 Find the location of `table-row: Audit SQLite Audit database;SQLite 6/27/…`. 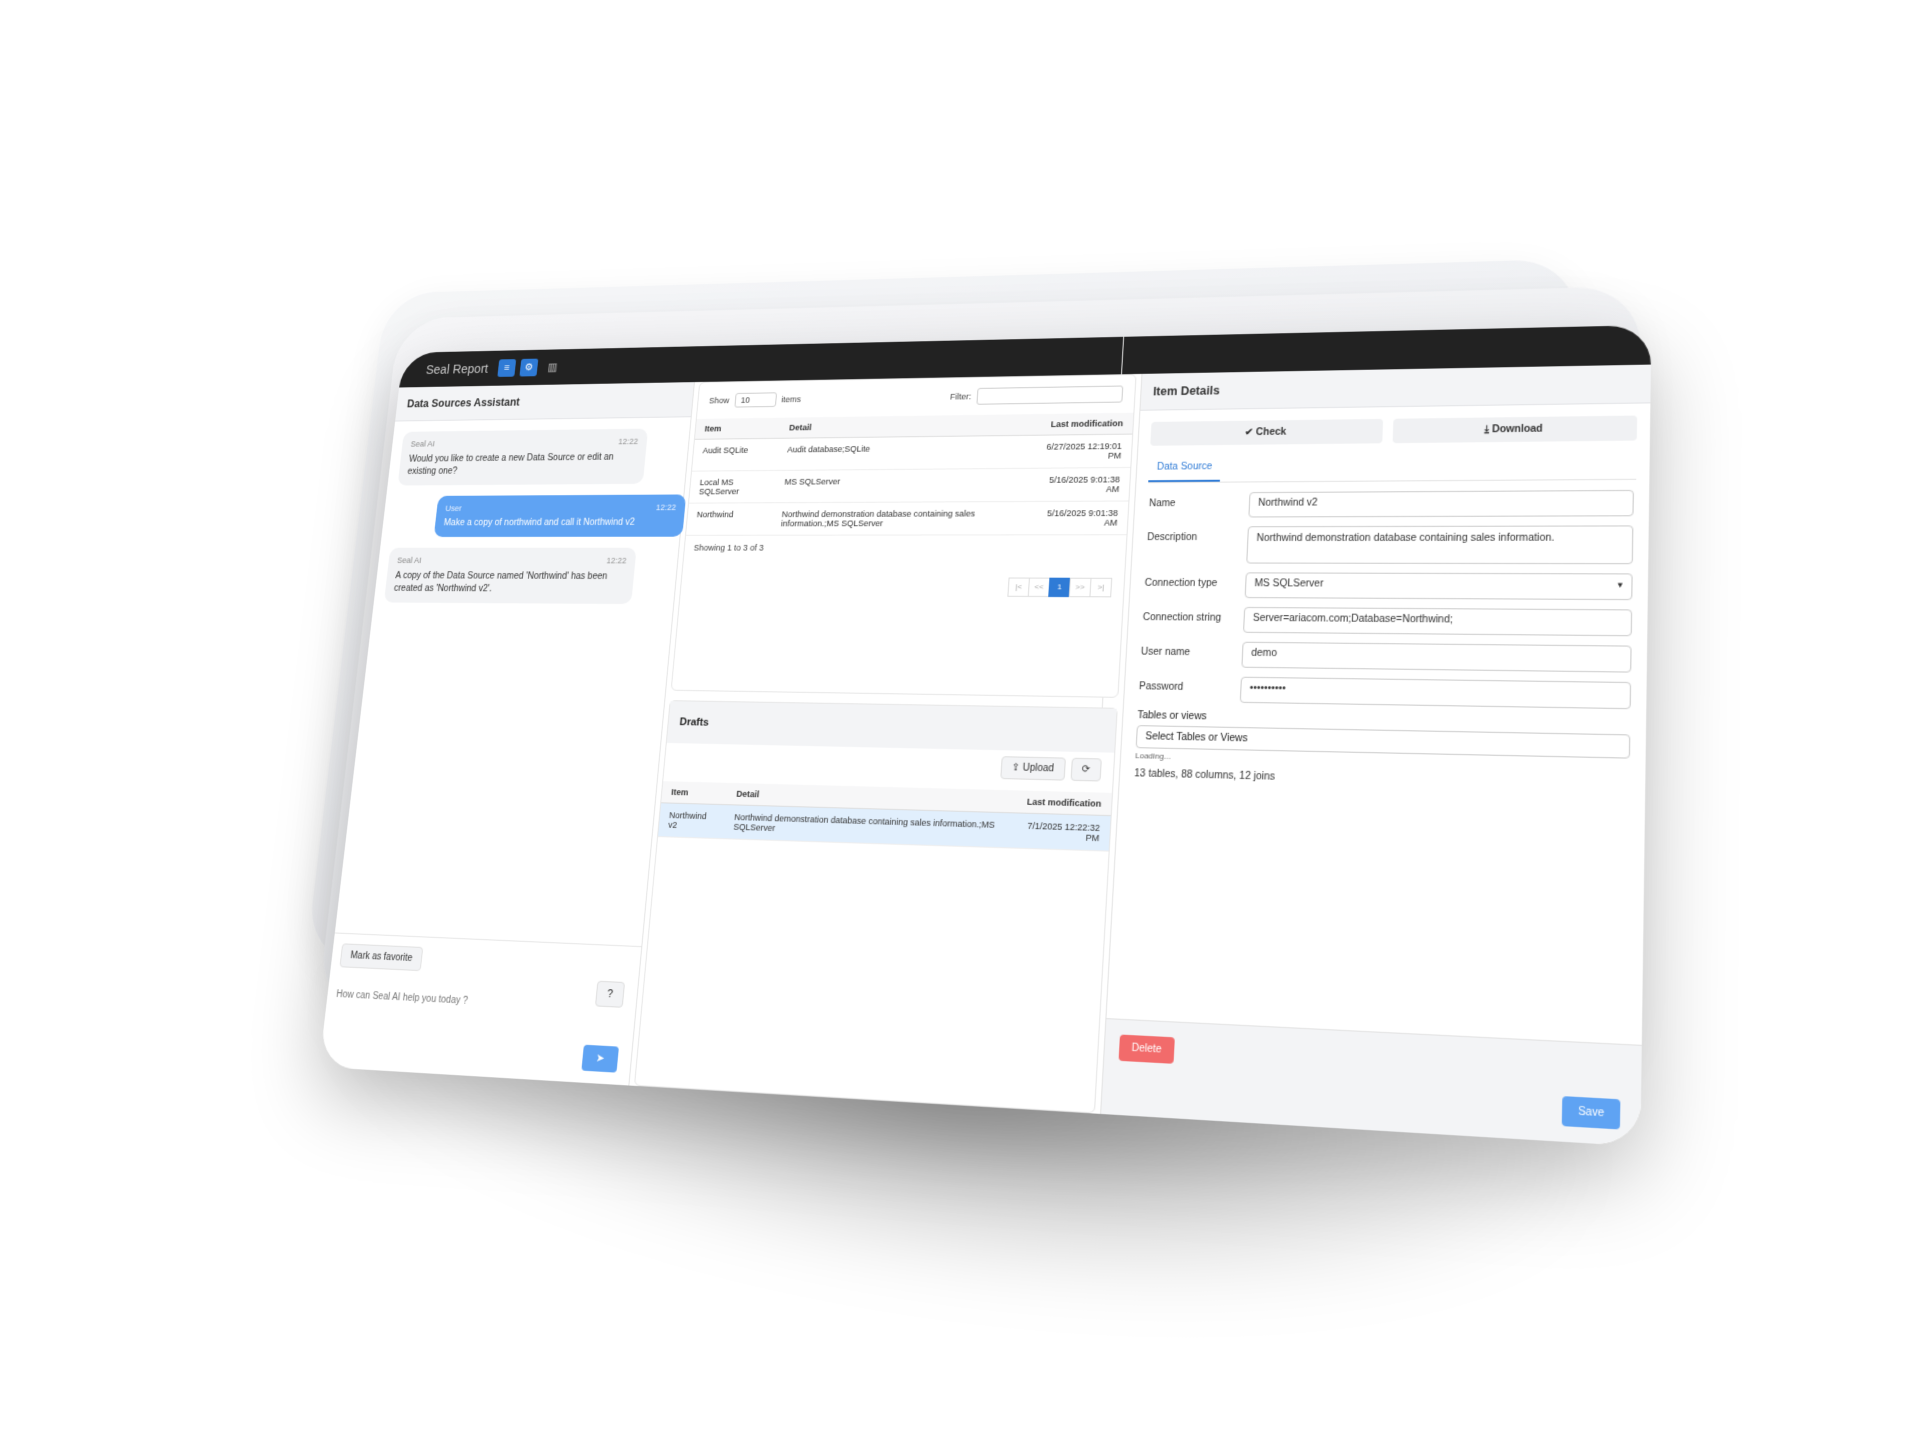

table-row: Audit SQLite Audit database;SQLite 6/27/… is located at coordinates (912, 453).